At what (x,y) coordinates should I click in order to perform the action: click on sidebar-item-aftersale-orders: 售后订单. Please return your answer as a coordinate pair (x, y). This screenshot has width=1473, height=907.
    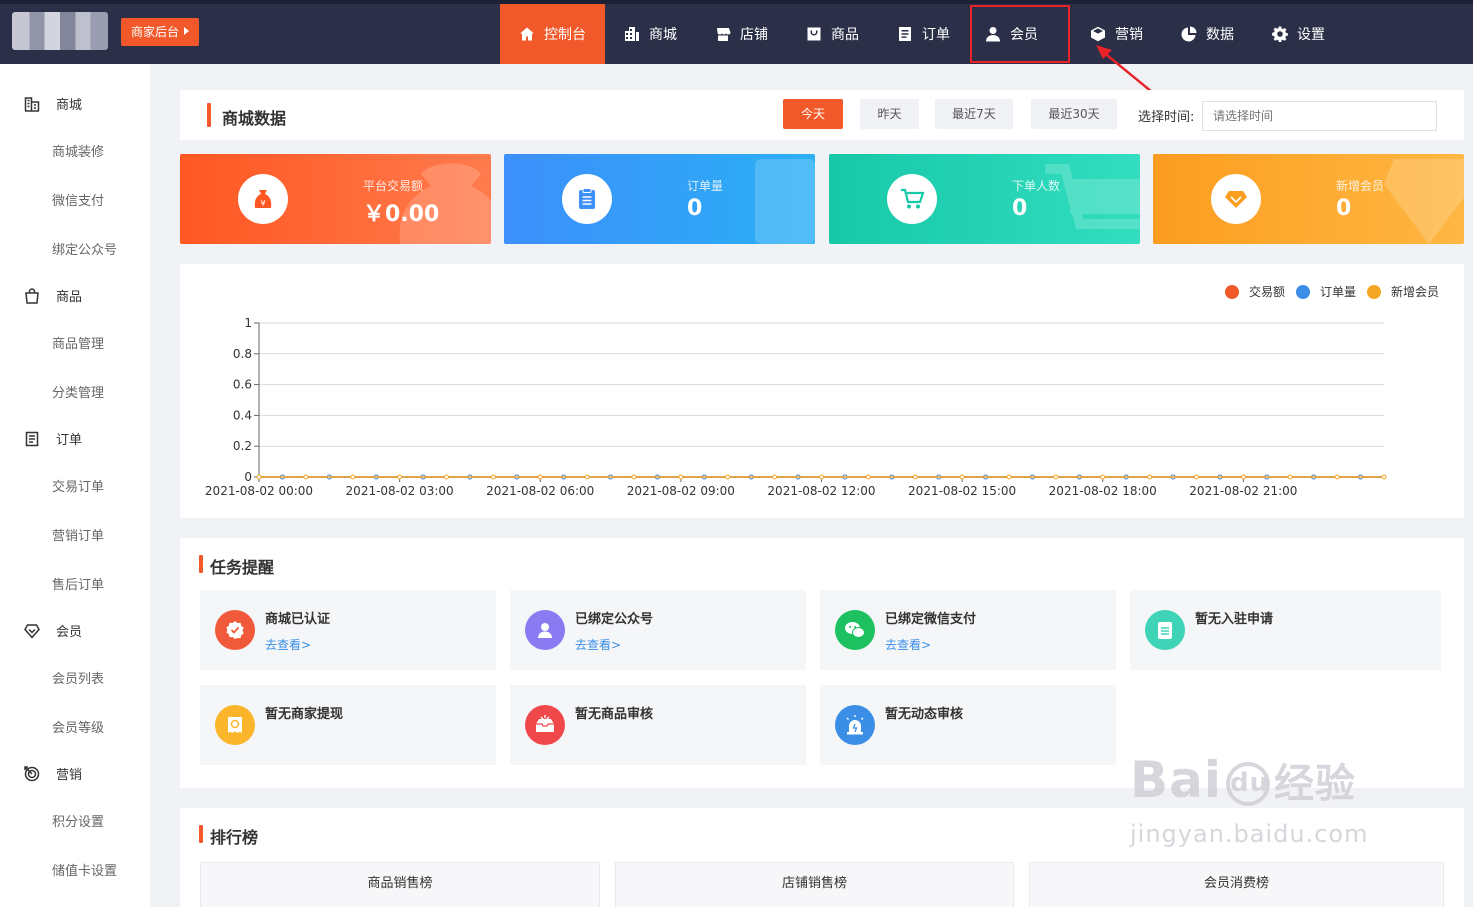
    Looking at the image, I should click on (78, 583).